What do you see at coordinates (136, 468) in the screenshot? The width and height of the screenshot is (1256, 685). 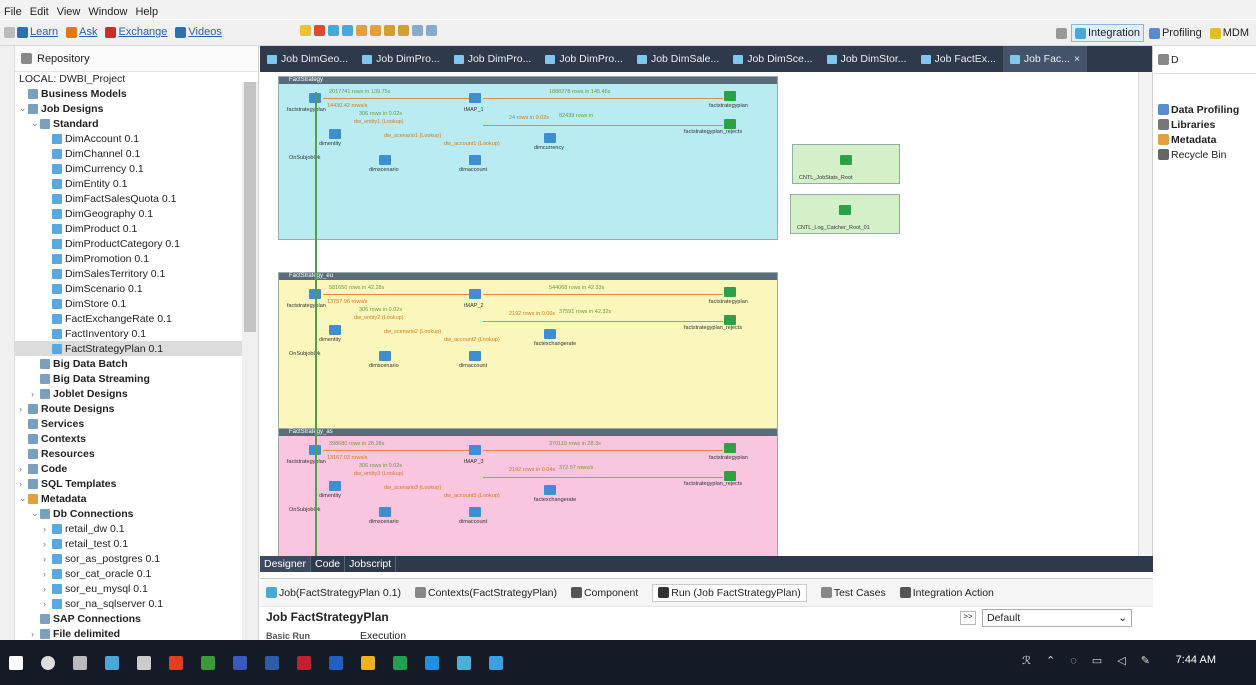 I see `tree-item: › Code` at bounding box center [136, 468].